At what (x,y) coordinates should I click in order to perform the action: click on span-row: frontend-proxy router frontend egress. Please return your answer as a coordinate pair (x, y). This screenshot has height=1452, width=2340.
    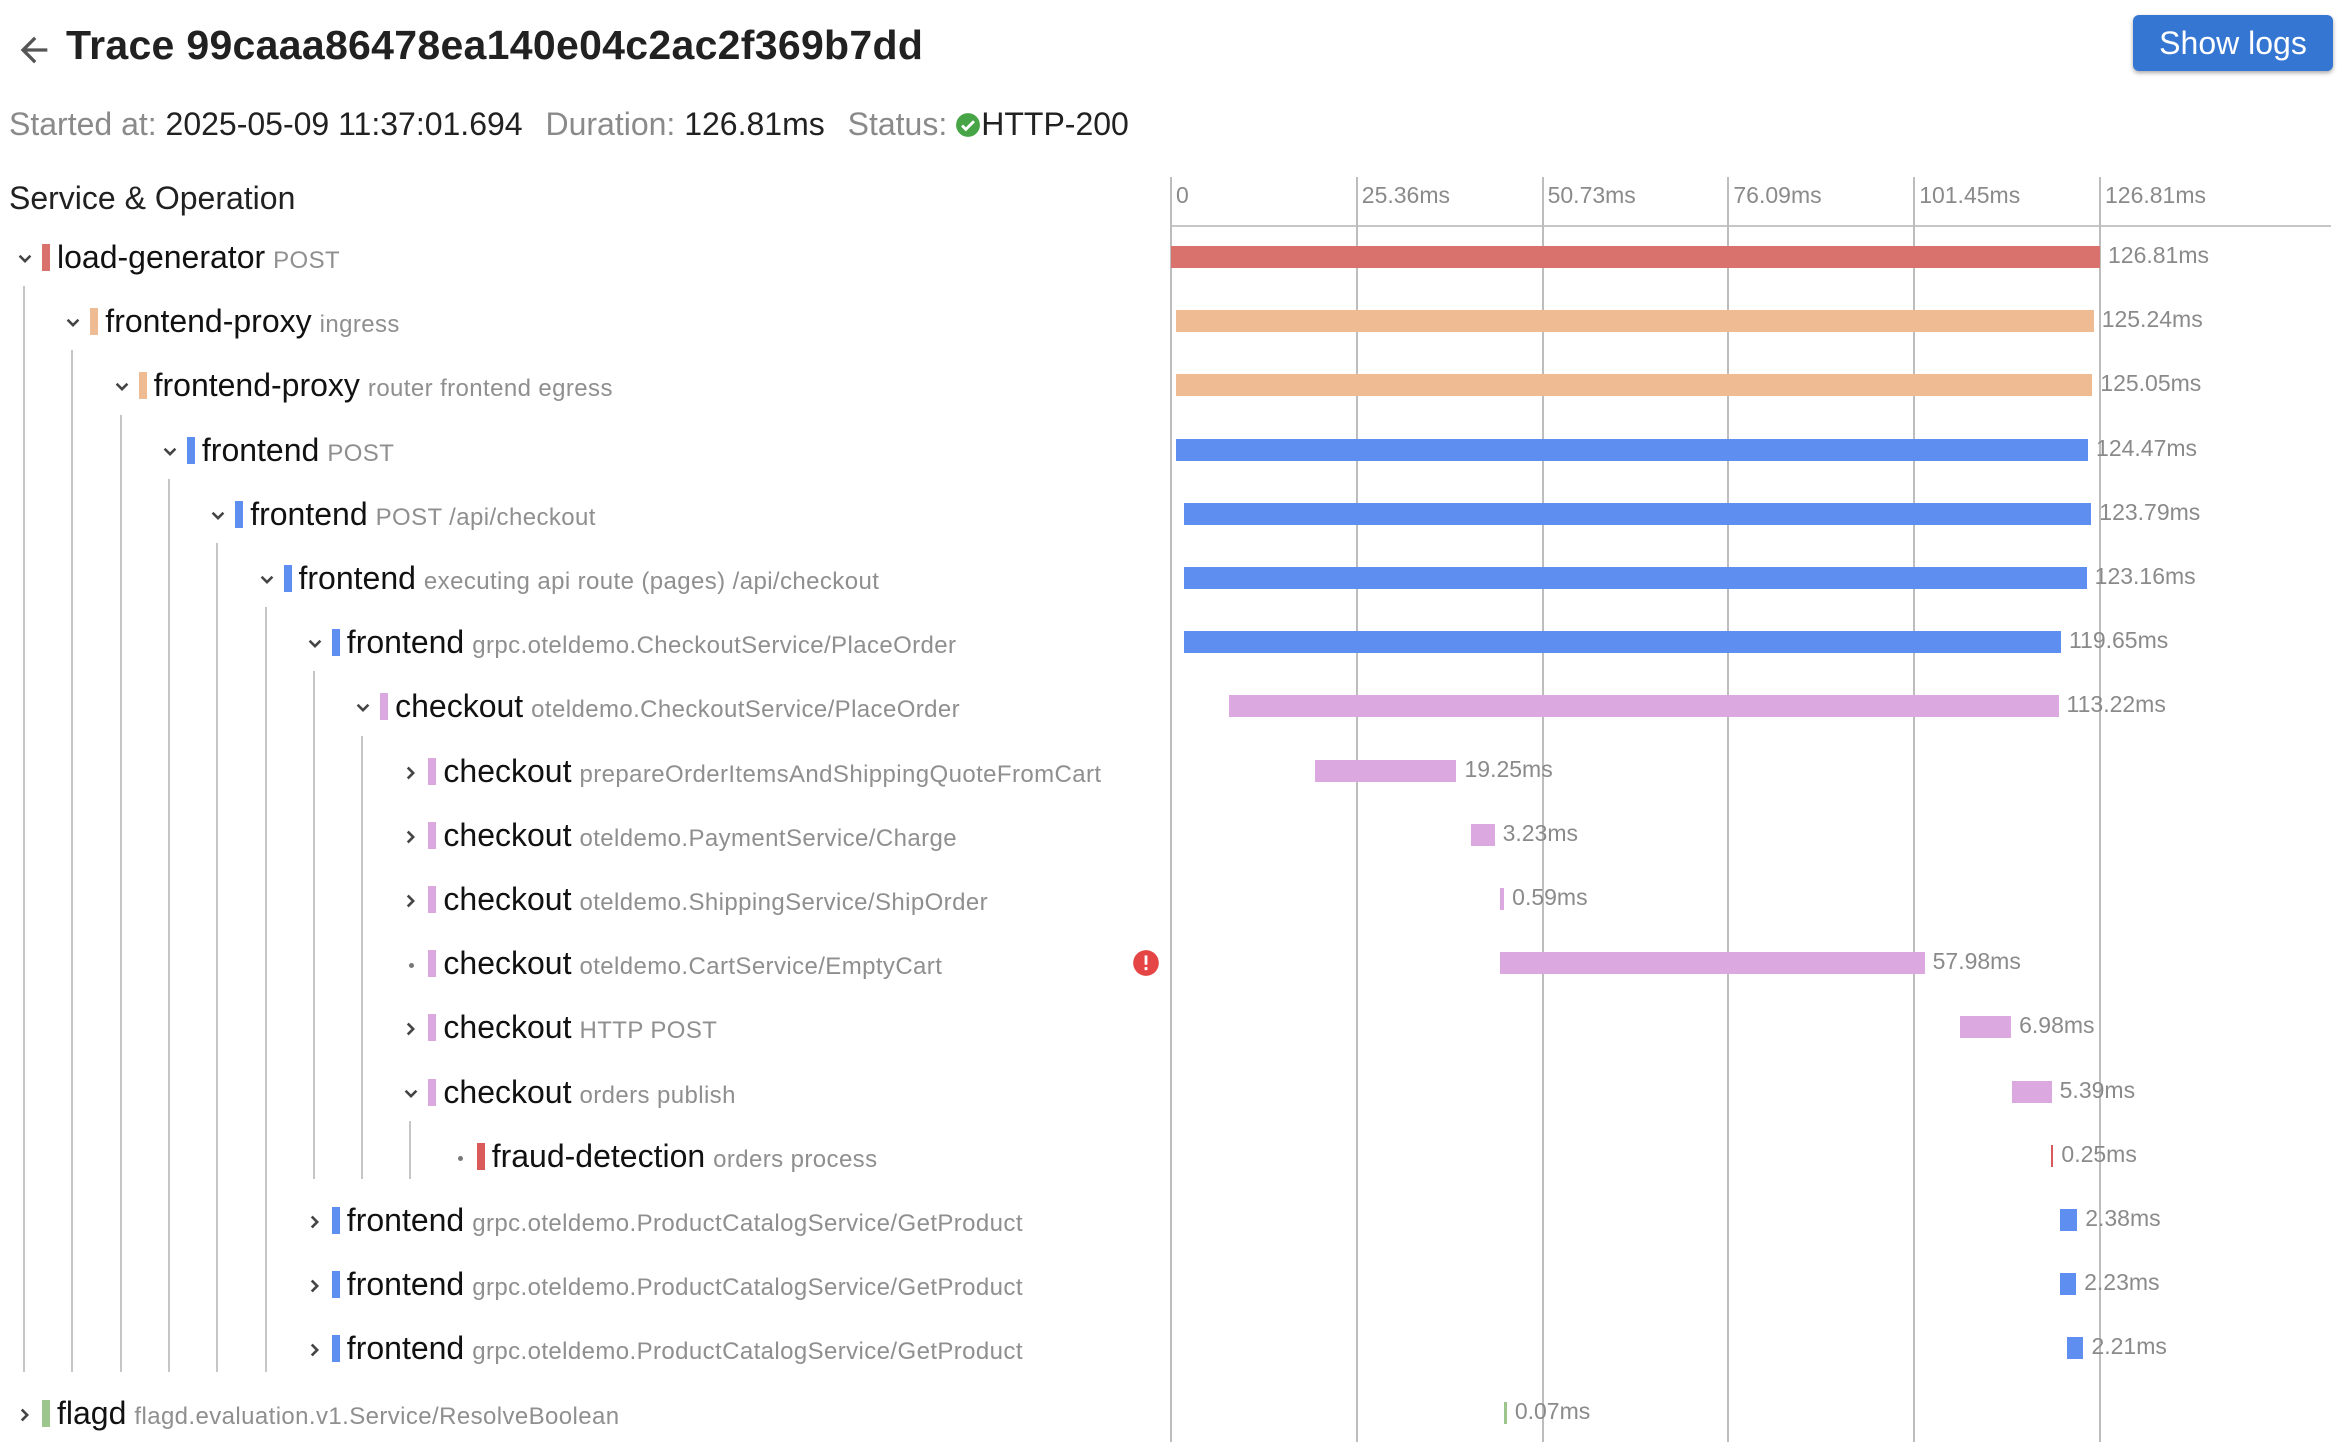
    Looking at the image, I should click on (580, 385).